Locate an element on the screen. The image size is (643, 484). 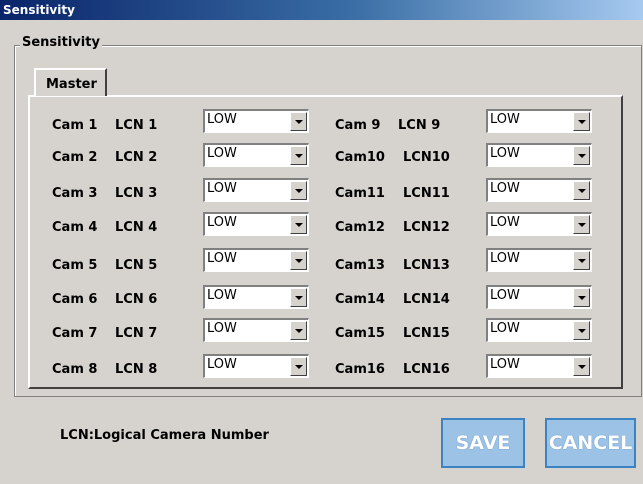
sensitivity-select-cam10: LOW is located at coordinates (539, 155).